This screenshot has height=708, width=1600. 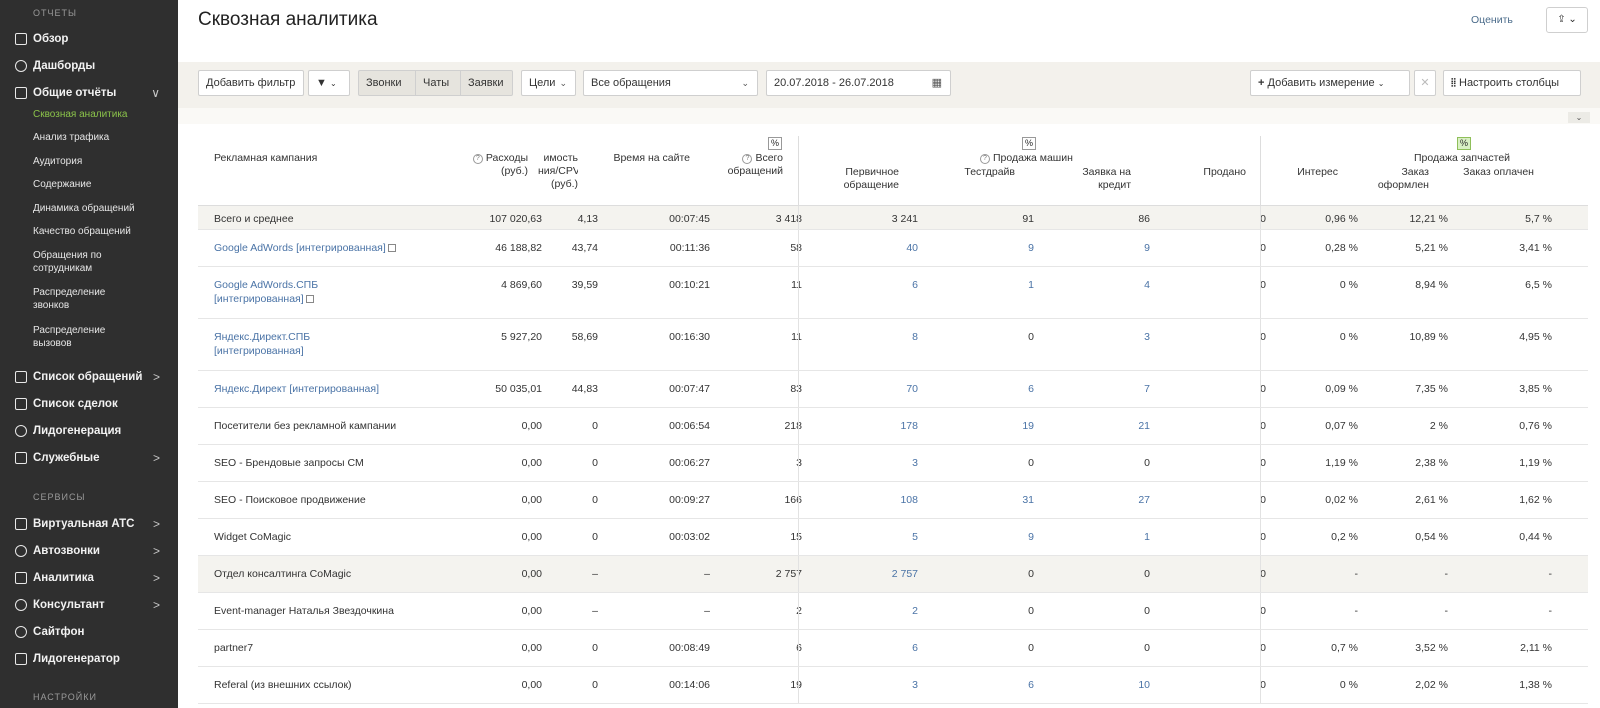 What do you see at coordinates (1393, 179) in the screenshot?
I see `col-header-order-placed: Заказ оформлен` at bounding box center [1393, 179].